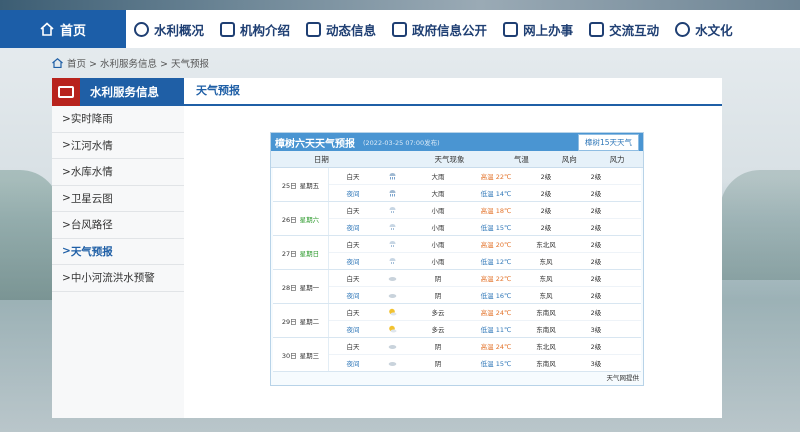 This screenshot has height=432, width=800. I want to click on temp-label: 低温, so click(487, 364).